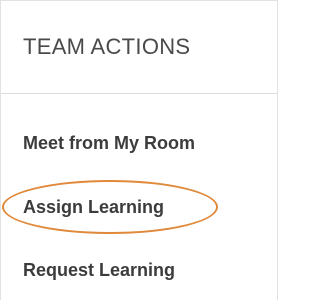 The width and height of the screenshot is (320, 300). What do you see at coordinates (109, 143) in the screenshot?
I see `meet-from-my-room-link: Meet from My Room` at bounding box center [109, 143].